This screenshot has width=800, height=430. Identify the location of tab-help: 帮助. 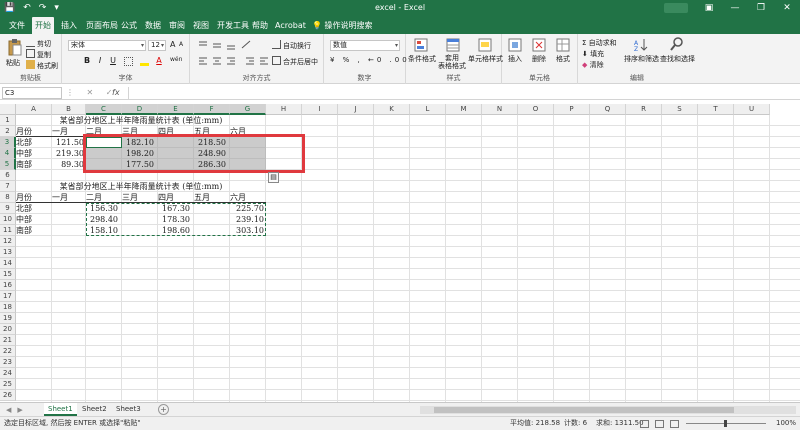
(260, 25).